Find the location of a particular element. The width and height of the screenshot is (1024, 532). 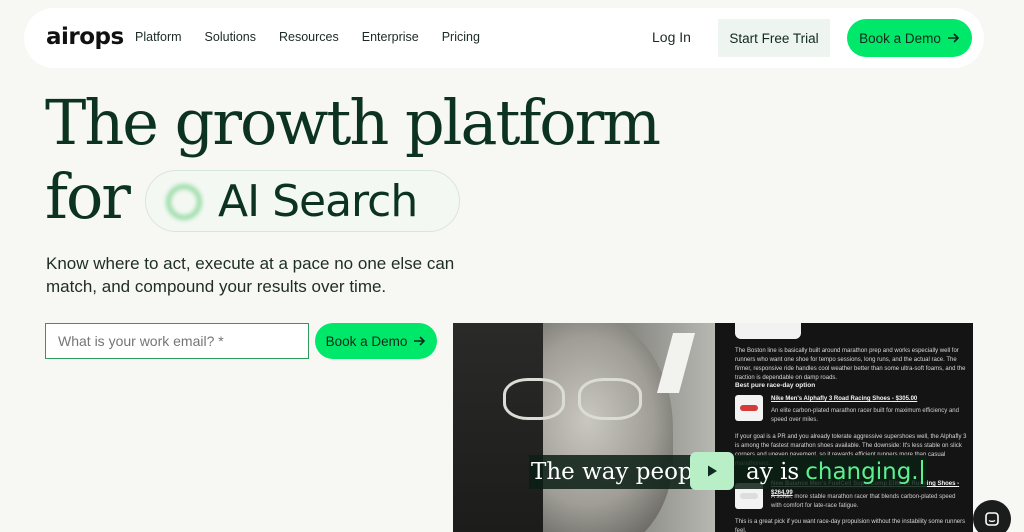

product-link-label: Nike Men's Alphafly 3 Road Racing Shoes is located at coordinates (831, 399).